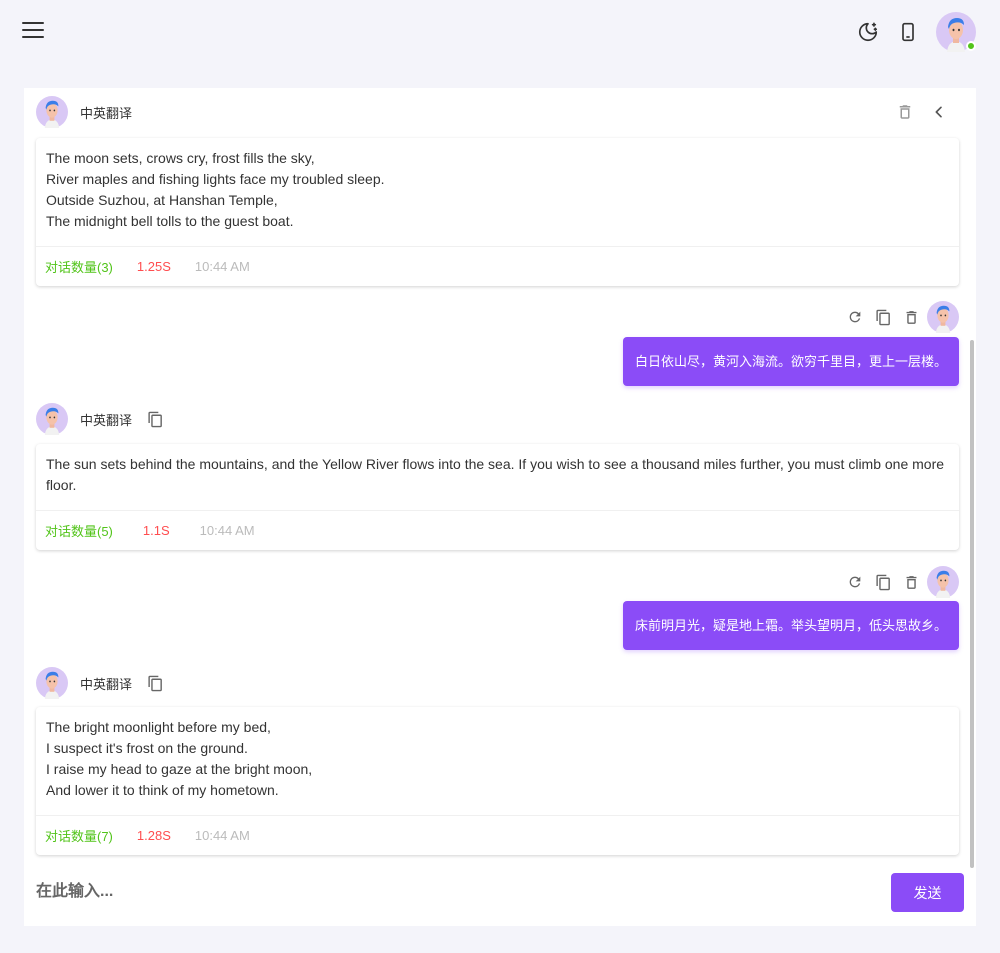 The image size is (1000, 953). I want to click on top-bar, so click(500, 32).